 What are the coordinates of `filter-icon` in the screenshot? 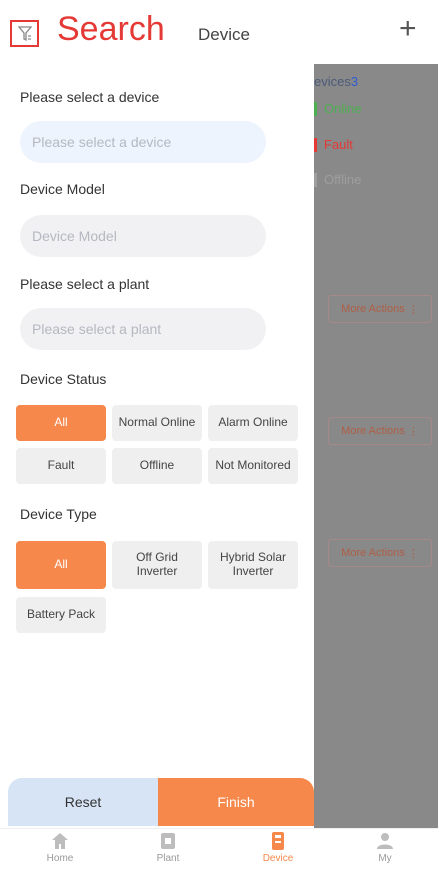 It's located at (25, 34).